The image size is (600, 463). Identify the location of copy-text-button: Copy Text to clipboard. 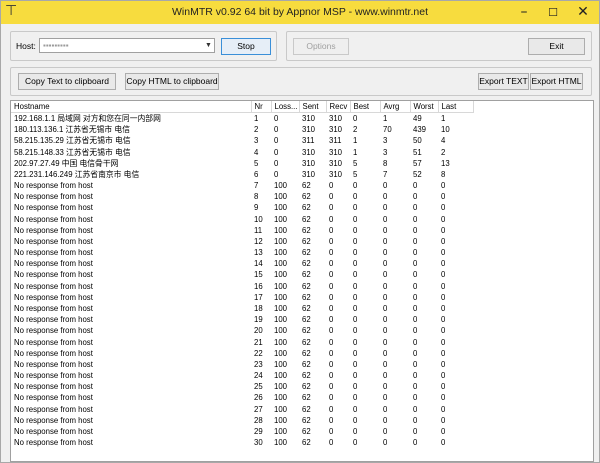
(67, 81).